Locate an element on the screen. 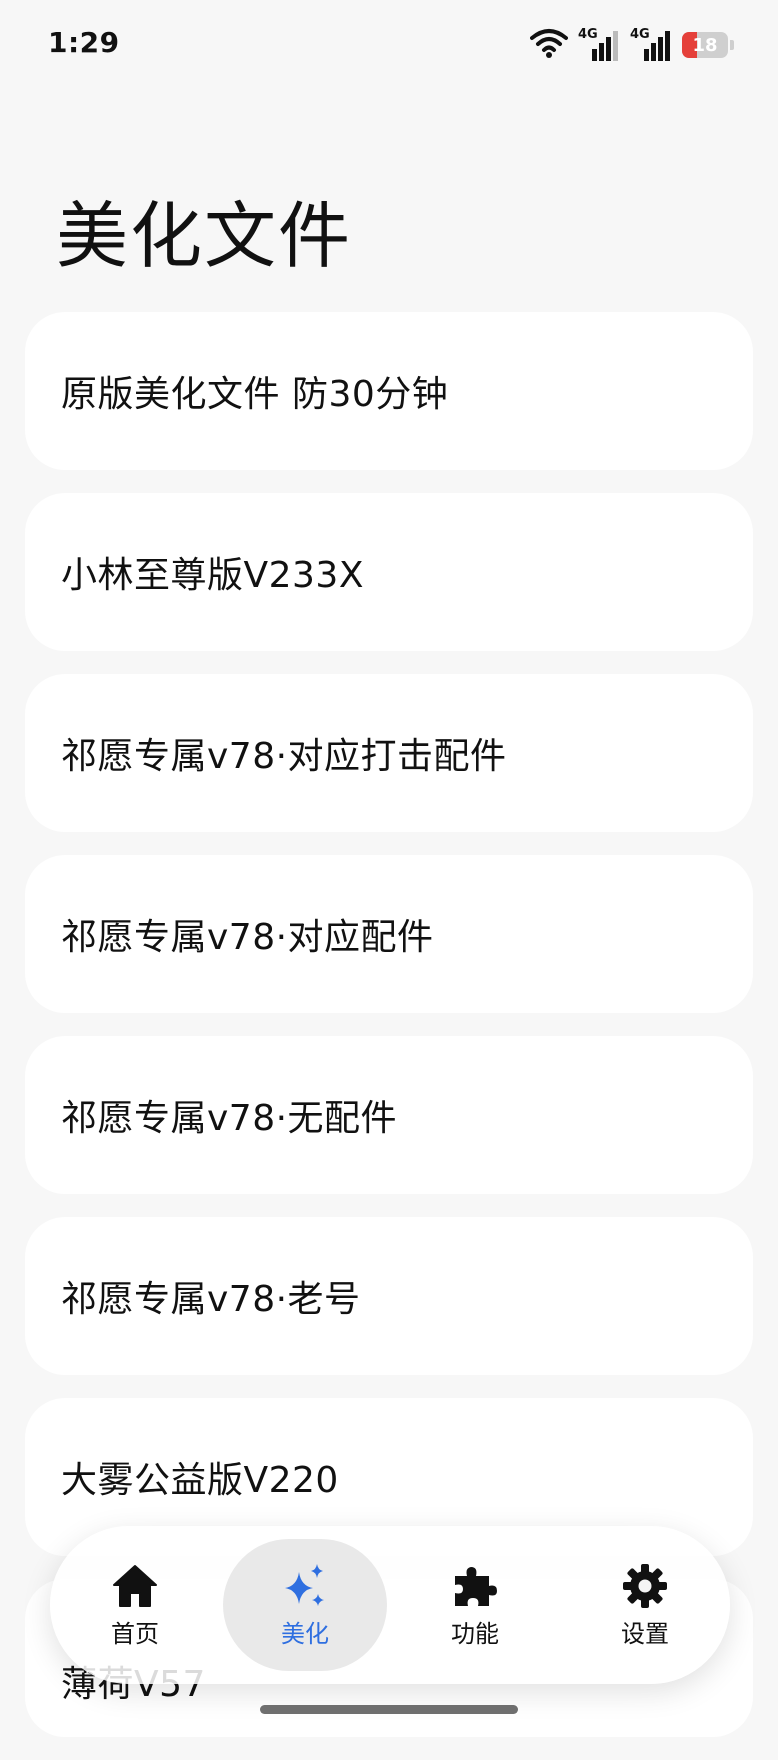 The width and height of the screenshot is (778, 1760). cellular-signal-2-icon: 4G is located at coordinates (651, 44).